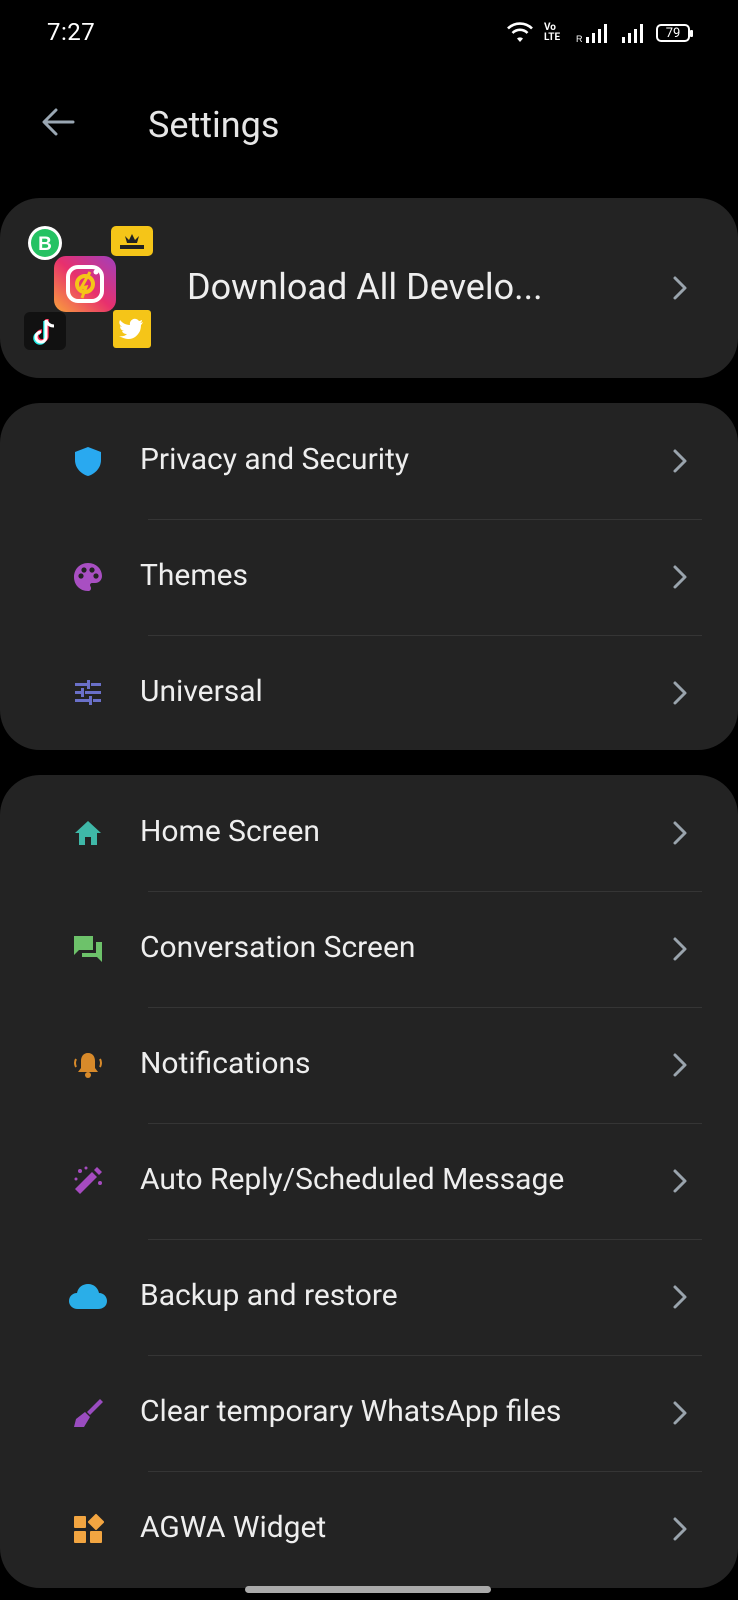 Image resolution: width=738 pixels, height=1600 pixels. What do you see at coordinates (632, 33) in the screenshot?
I see `signal-2-icon` at bounding box center [632, 33].